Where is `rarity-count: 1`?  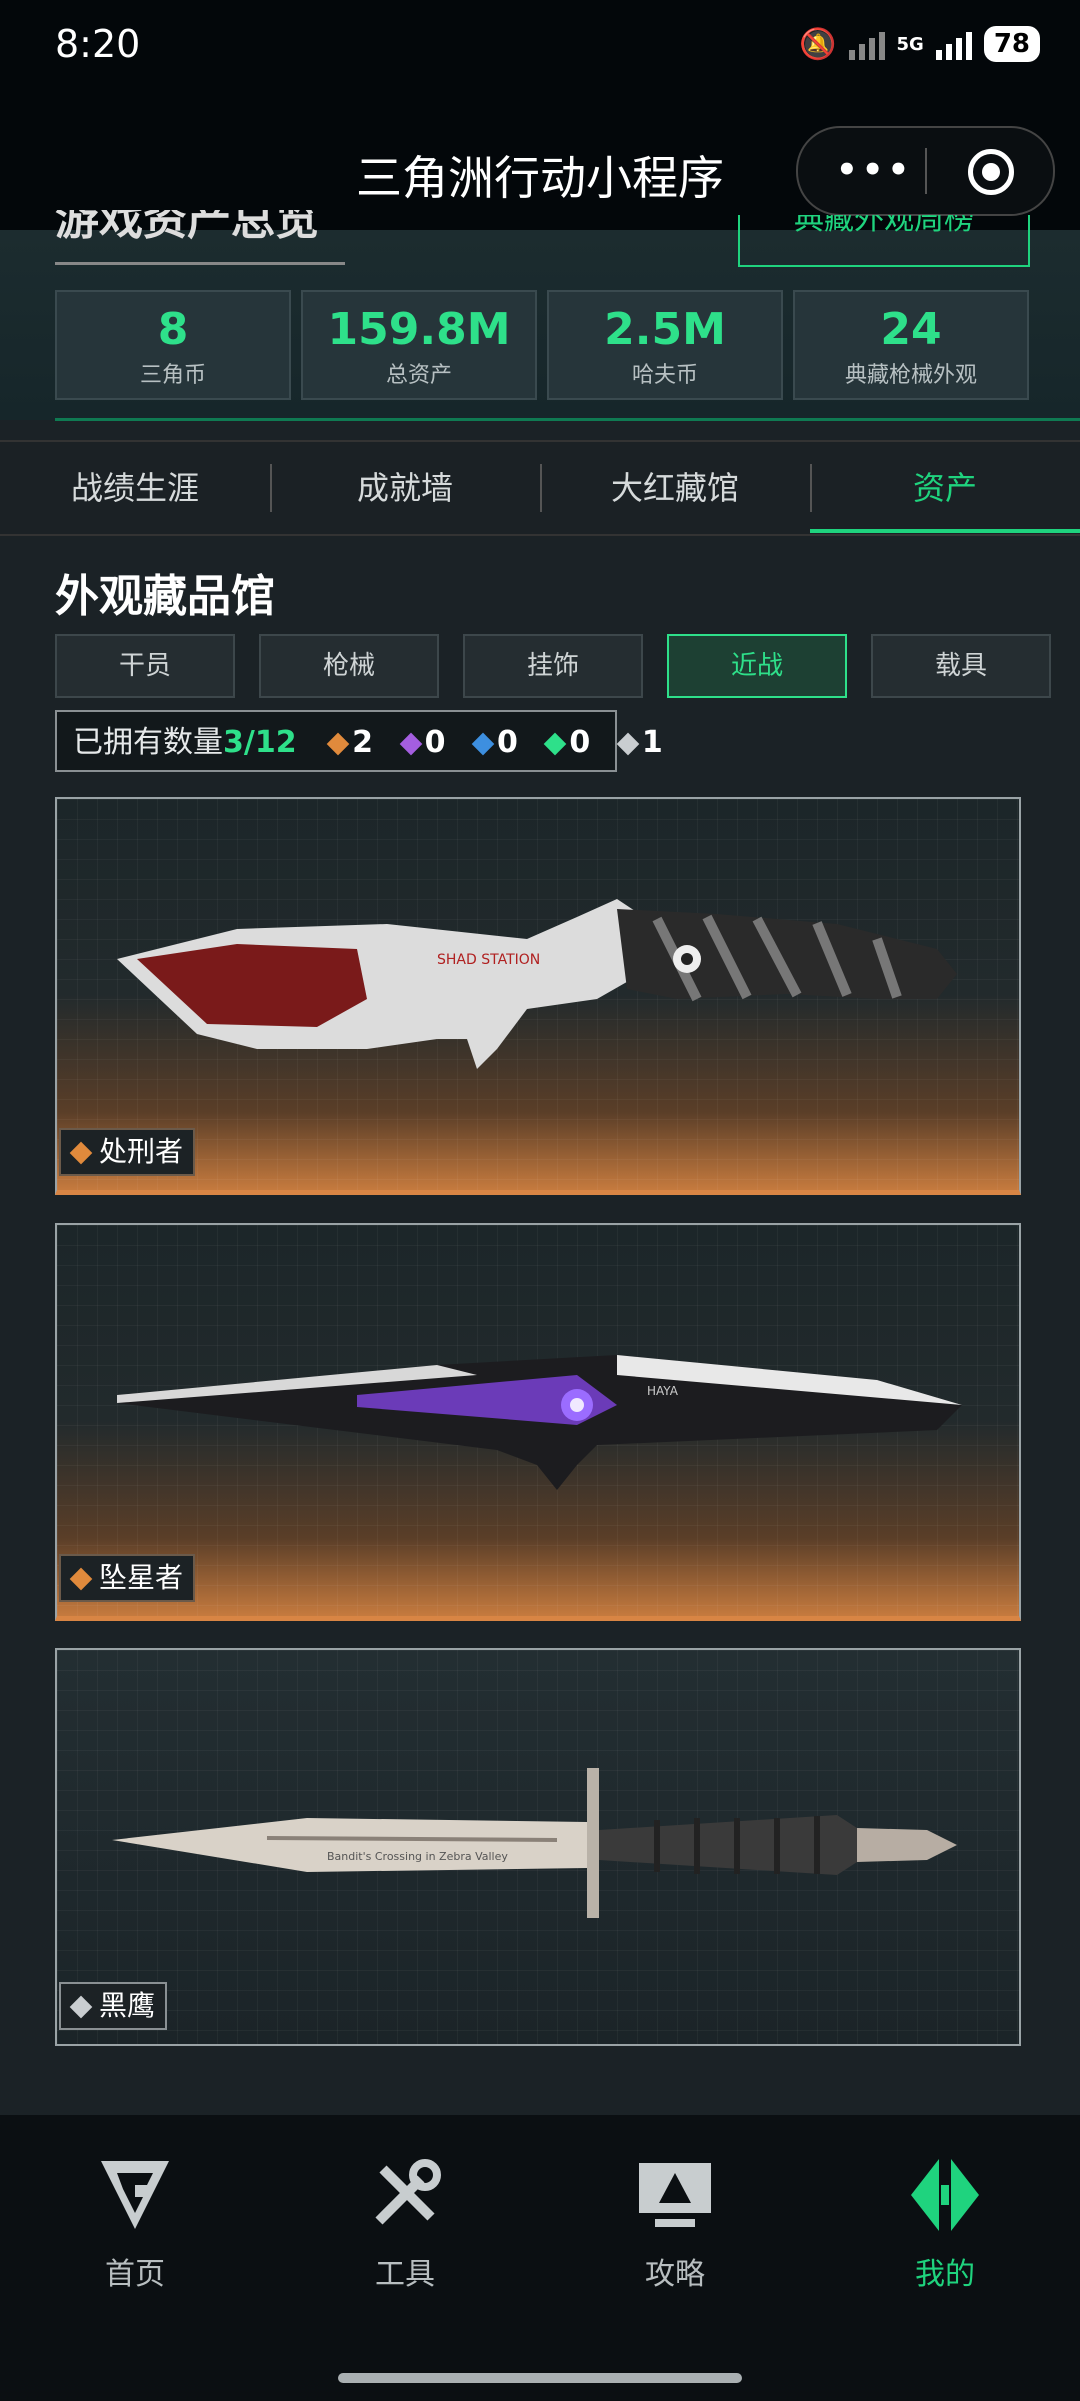 rarity-count: 1 is located at coordinates (652, 742).